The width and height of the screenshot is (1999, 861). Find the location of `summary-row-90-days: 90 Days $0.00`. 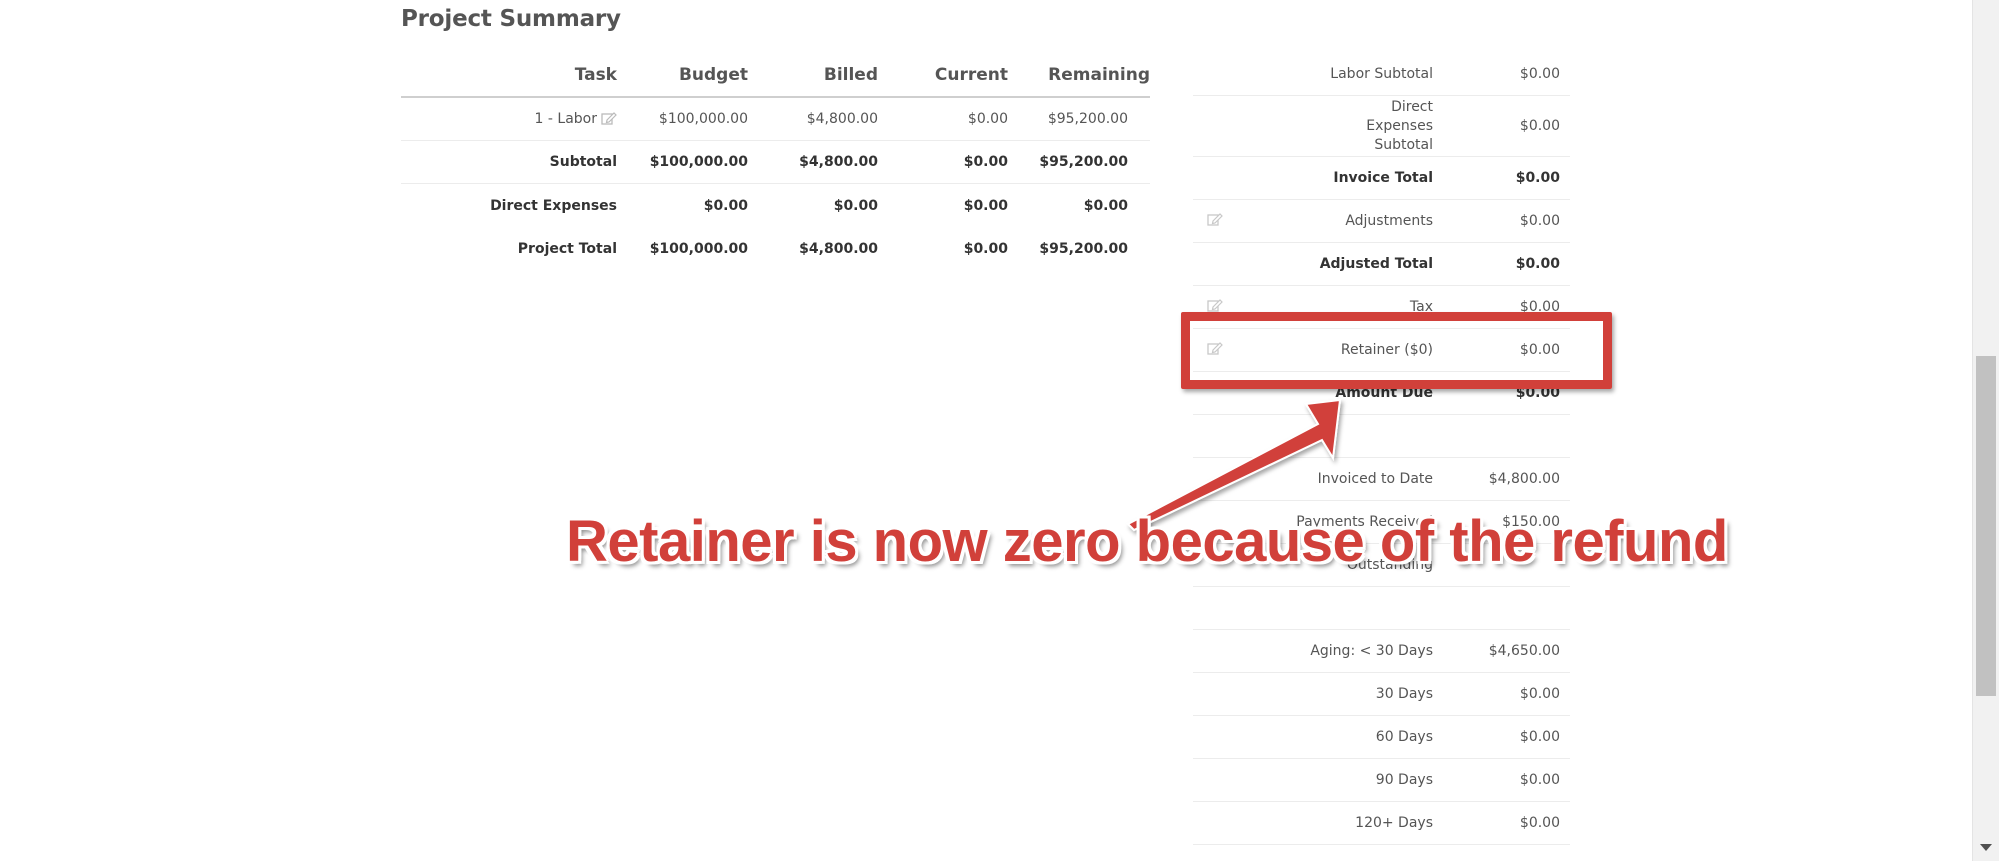

summary-row-90-days: 90 Days $0.00 is located at coordinates (1381, 780).